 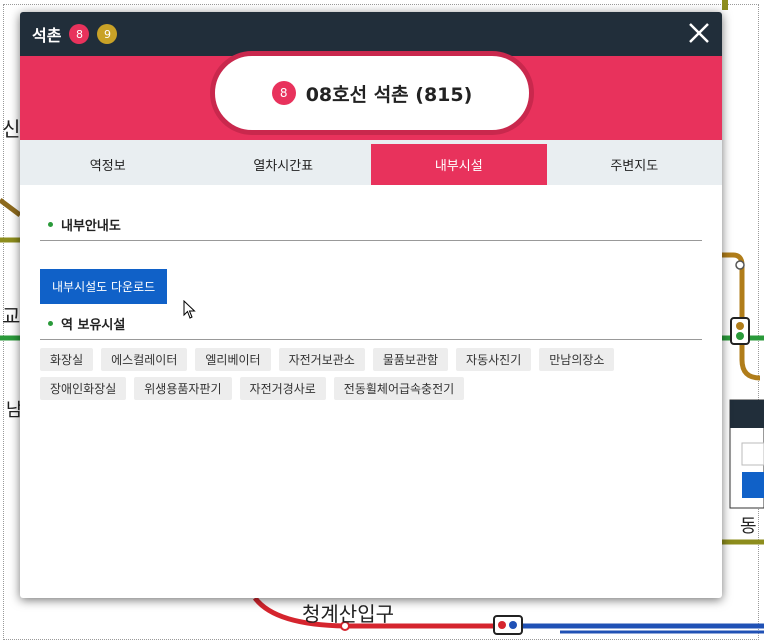 What do you see at coordinates (83, 388) in the screenshot?
I see `facility-item: 장애인화장실` at bounding box center [83, 388].